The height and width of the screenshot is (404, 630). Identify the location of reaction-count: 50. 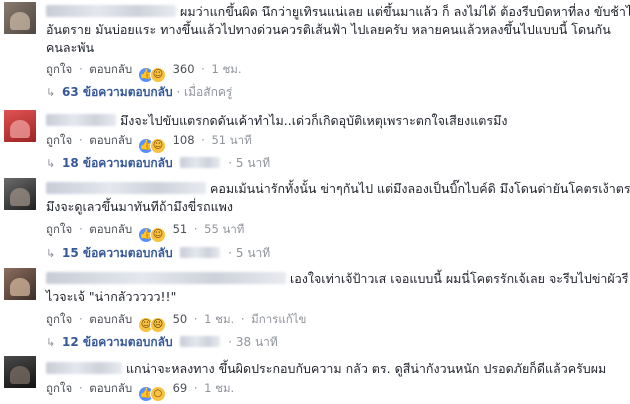
(180, 319).